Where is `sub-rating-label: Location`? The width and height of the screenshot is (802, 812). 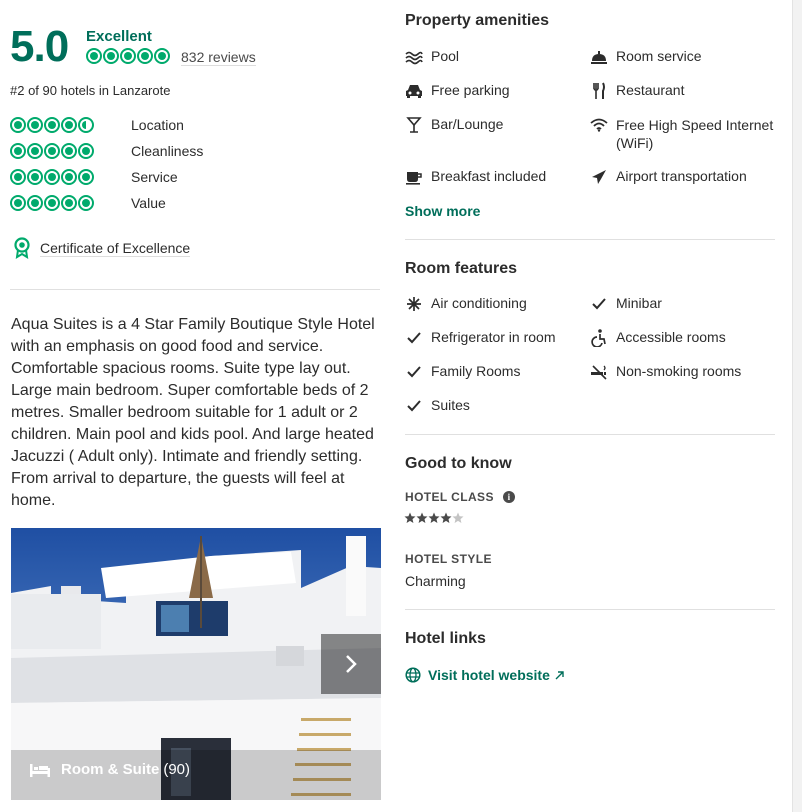 sub-rating-label: Location is located at coordinates (157, 125).